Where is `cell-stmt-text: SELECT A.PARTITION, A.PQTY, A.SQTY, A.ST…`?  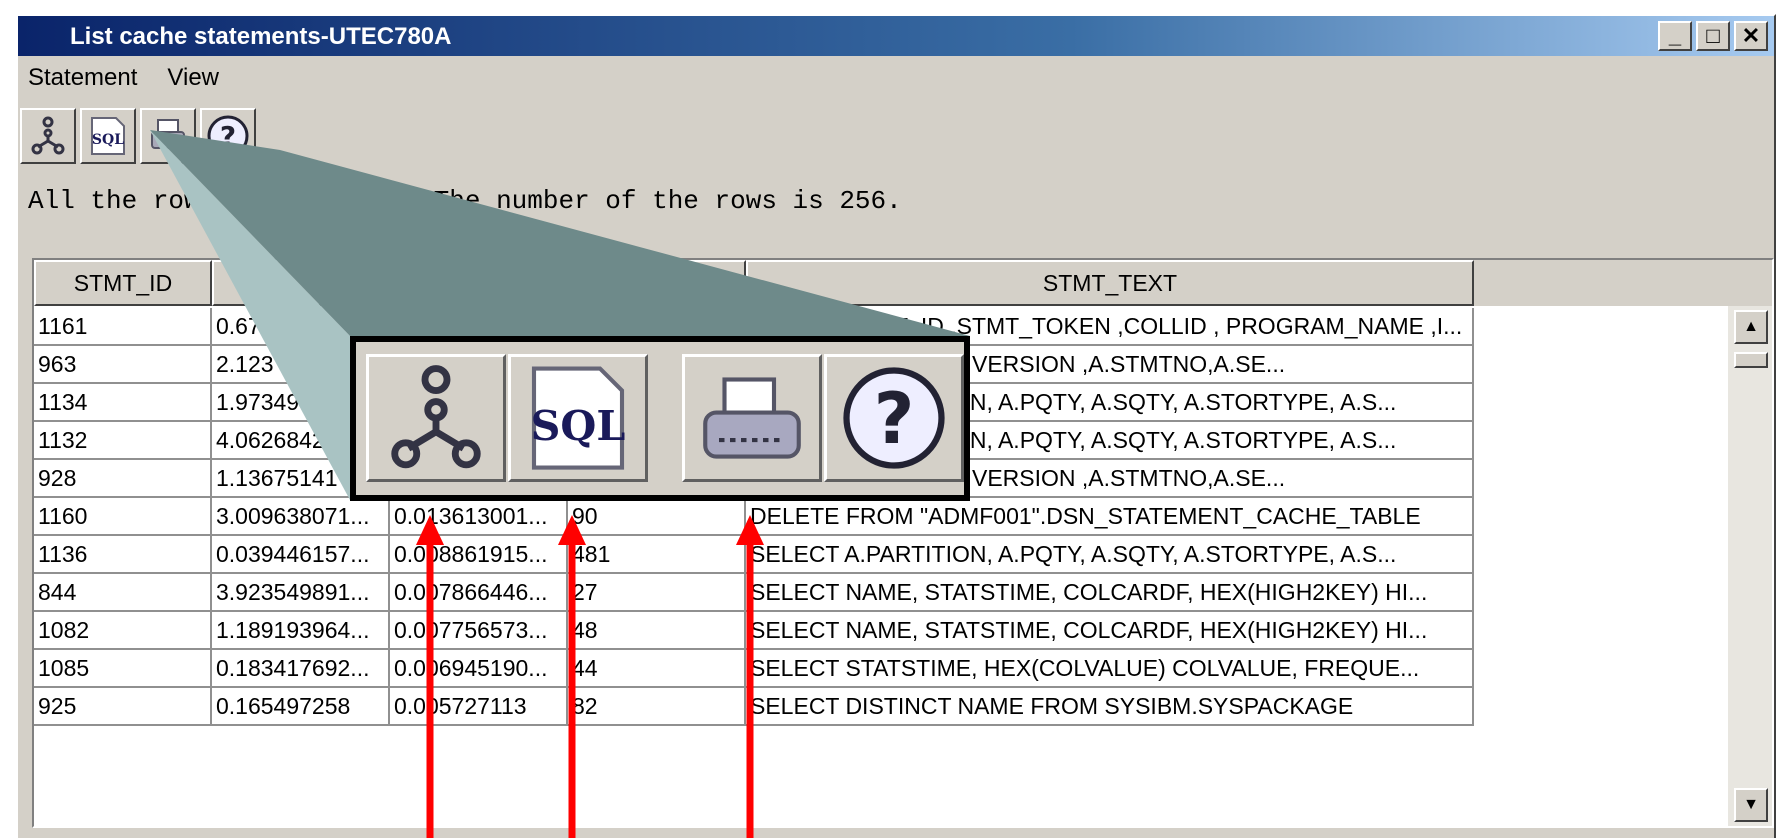
cell-stmt-text: SELECT A.PARTITION, A.PQTY, A.SQTY, A.ST… is located at coordinates (1110, 555).